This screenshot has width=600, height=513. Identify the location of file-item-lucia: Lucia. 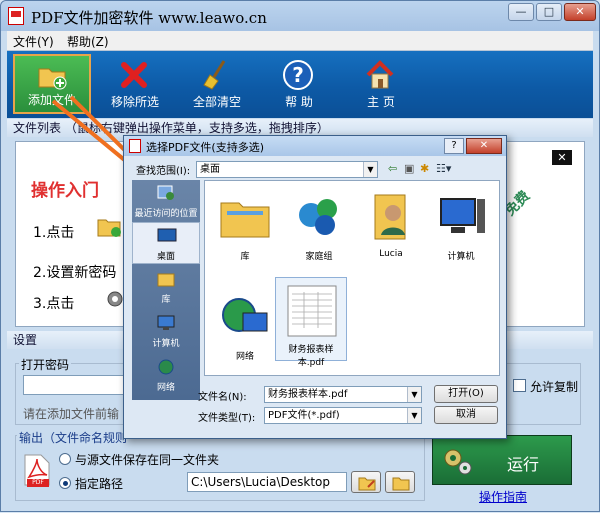
(391, 227).